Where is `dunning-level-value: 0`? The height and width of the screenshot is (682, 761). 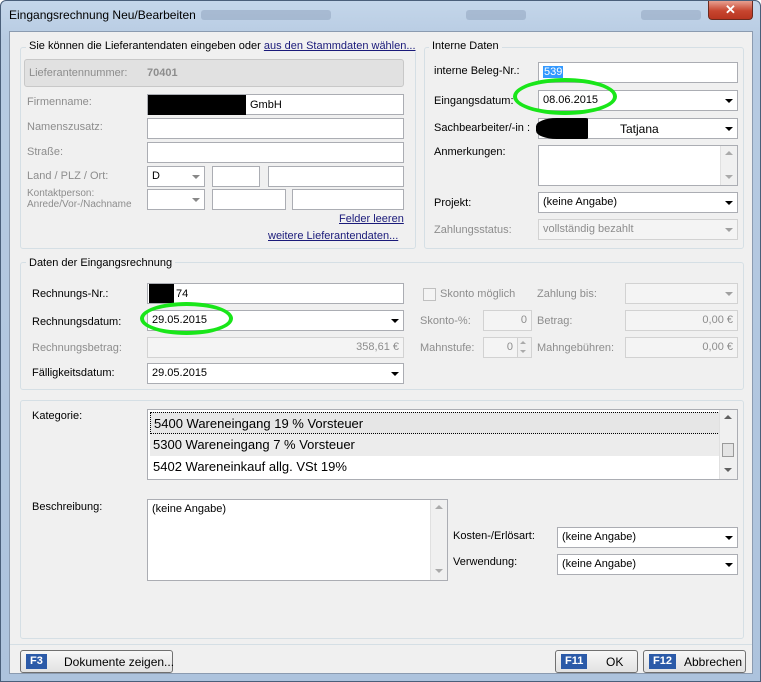
dunning-level-value: 0 is located at coordinates (509, 347).